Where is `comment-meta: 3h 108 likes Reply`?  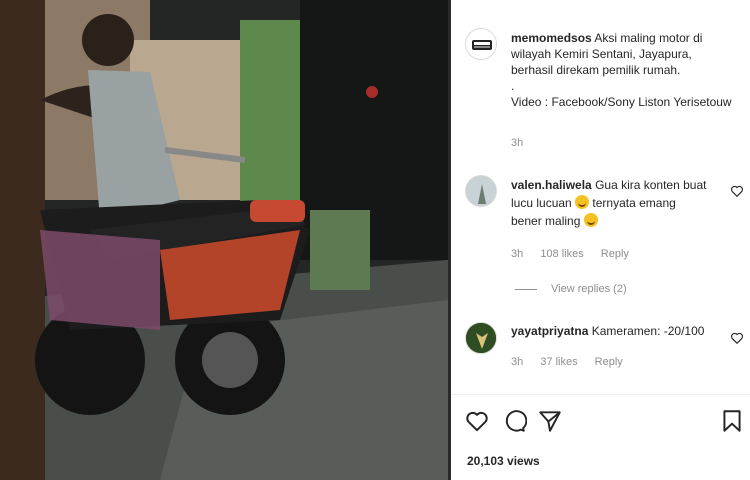
comment-meta: 3h 108 likes Reply is located at coordinates (577, 254).